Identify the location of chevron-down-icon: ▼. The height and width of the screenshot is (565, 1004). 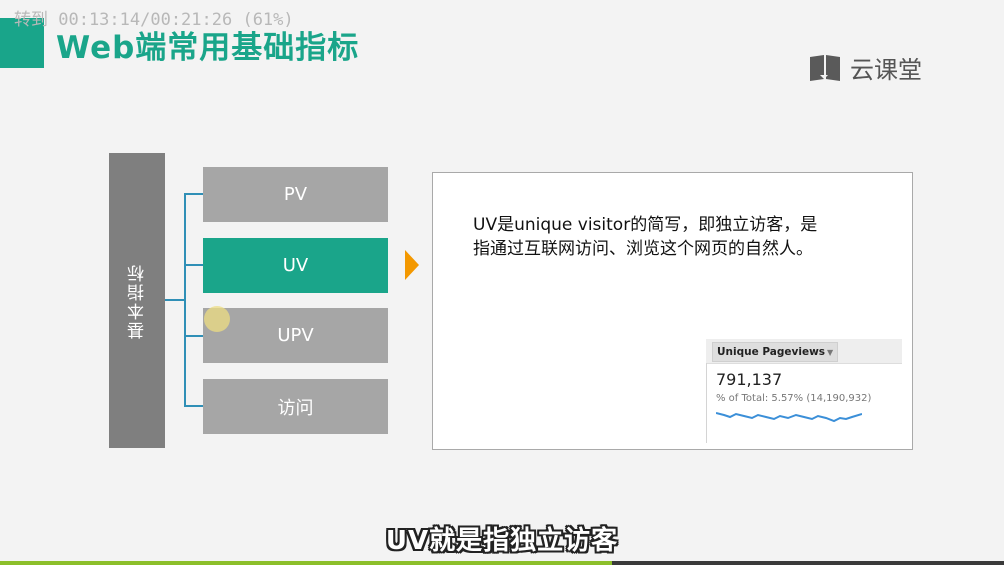
(830, 352).